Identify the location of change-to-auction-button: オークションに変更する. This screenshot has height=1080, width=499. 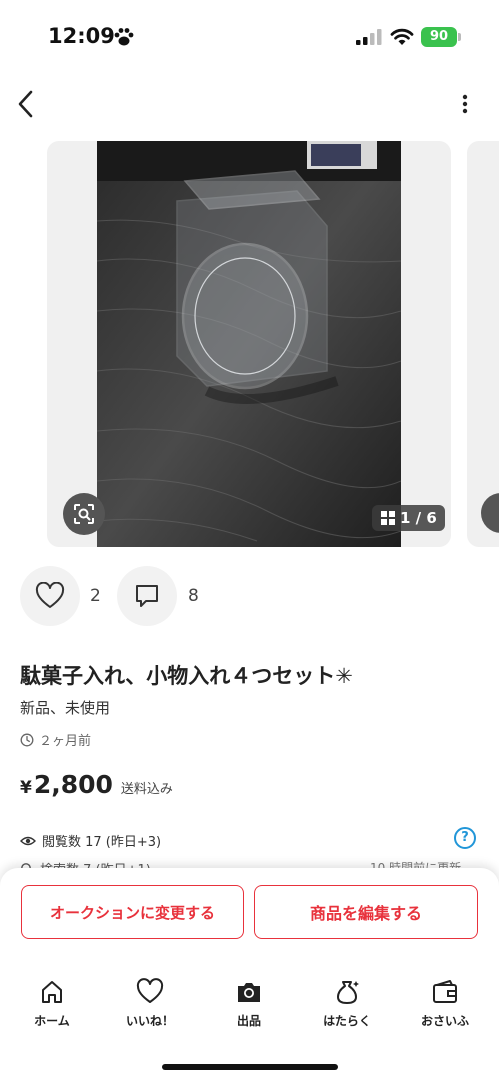
(132, 912).